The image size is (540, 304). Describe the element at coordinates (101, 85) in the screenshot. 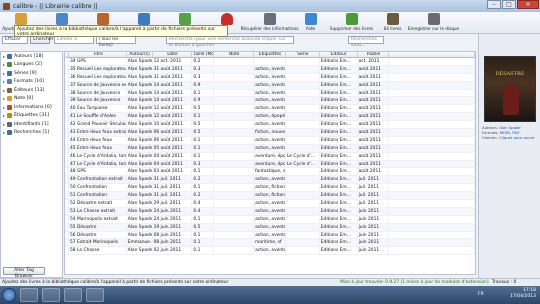

I see `title-text: Source de Jouvence extrait` at that location.